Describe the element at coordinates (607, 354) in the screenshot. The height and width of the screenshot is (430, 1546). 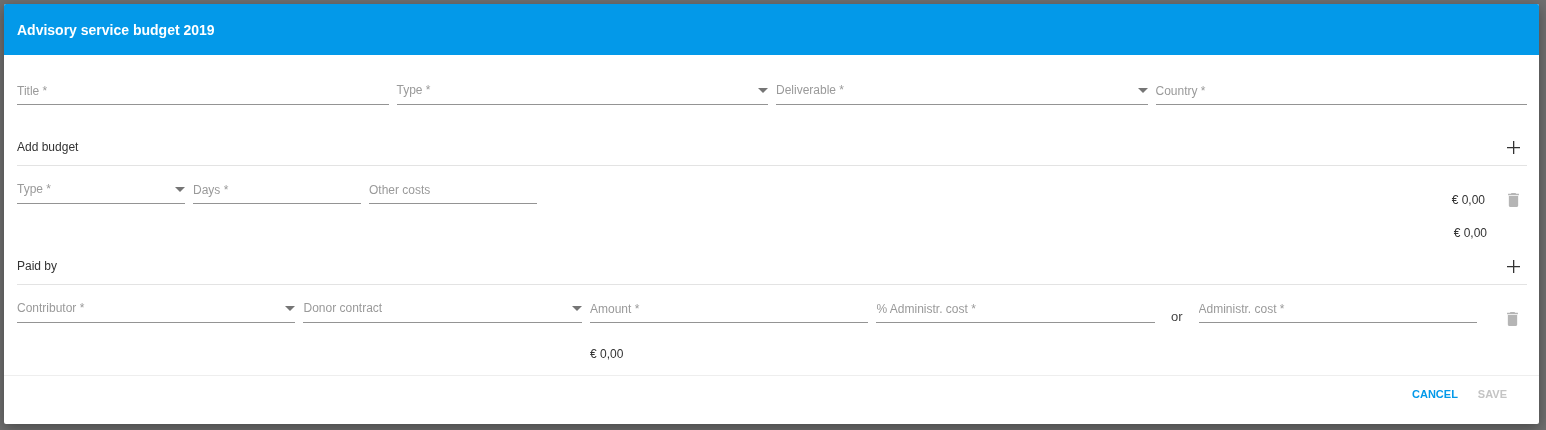
I see `amount-total: € 0,00` at that location.